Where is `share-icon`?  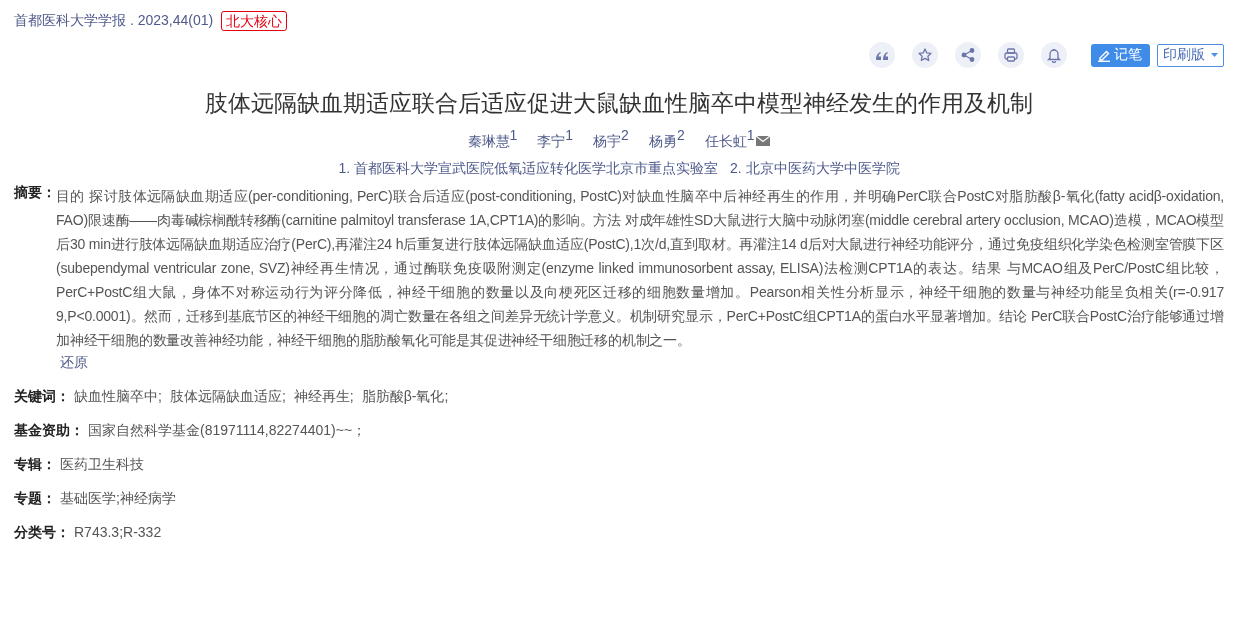 share-icon is located at coordinates (968, 55).